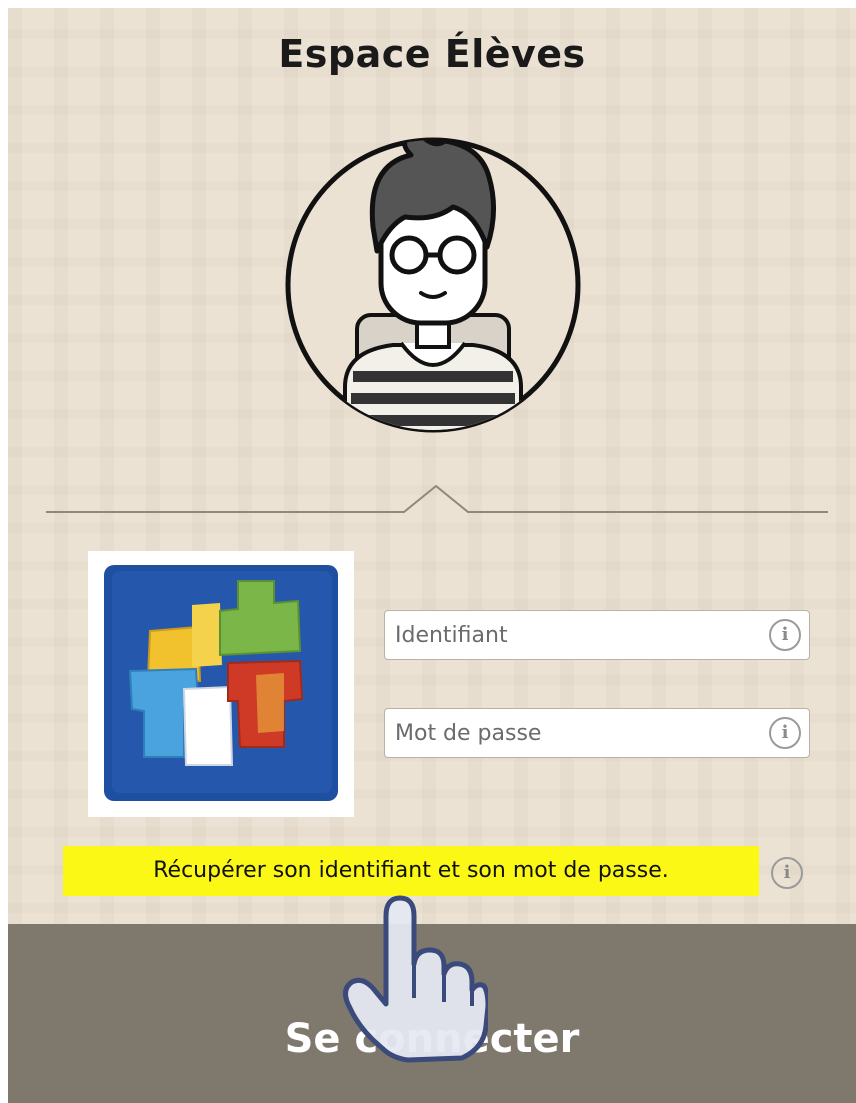 The image size is (856, 1103). What do you see at coordinates (432, 54) in the screenshot?
I see `page-title: Espace Élèves` at bounding box center [432, 54].